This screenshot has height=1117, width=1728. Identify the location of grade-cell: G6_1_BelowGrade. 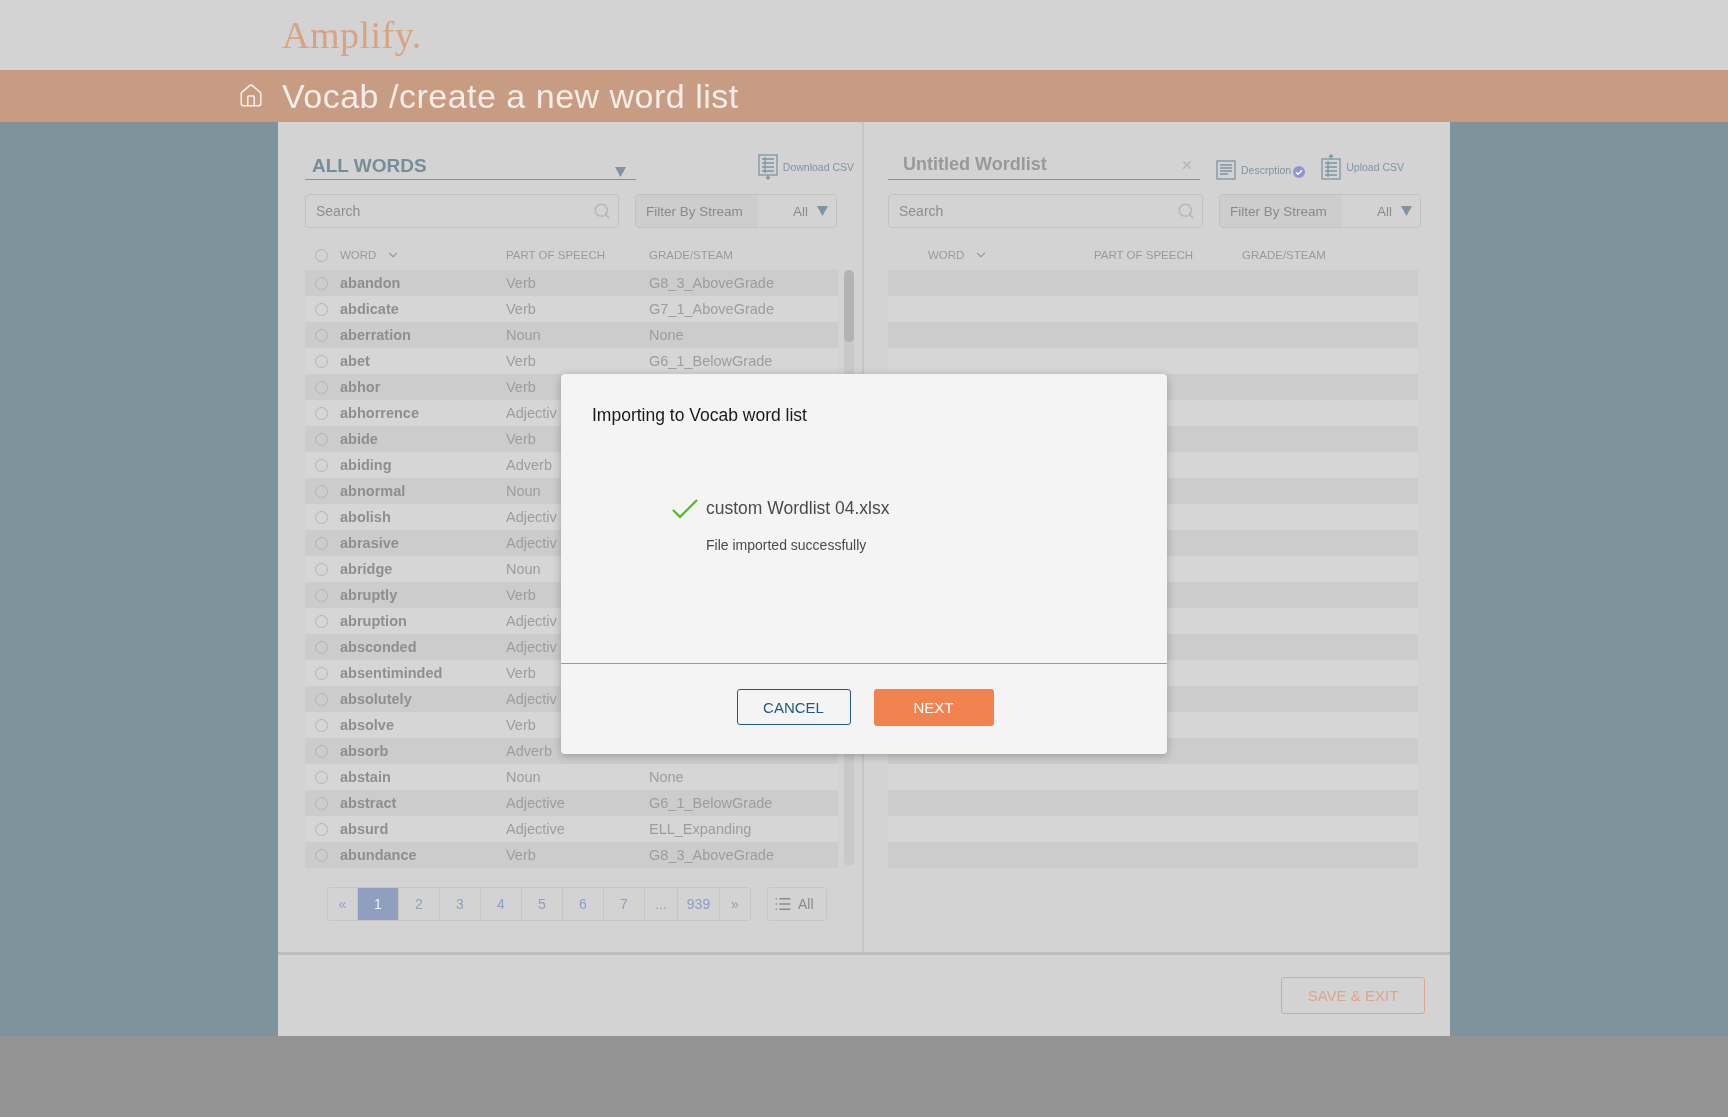
(711, 361).